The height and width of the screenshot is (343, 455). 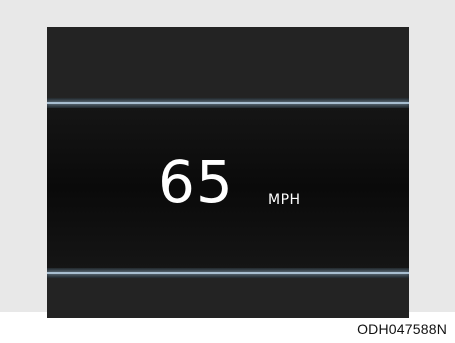 I want to click on top-accent-line, so click(x=228, y=103).